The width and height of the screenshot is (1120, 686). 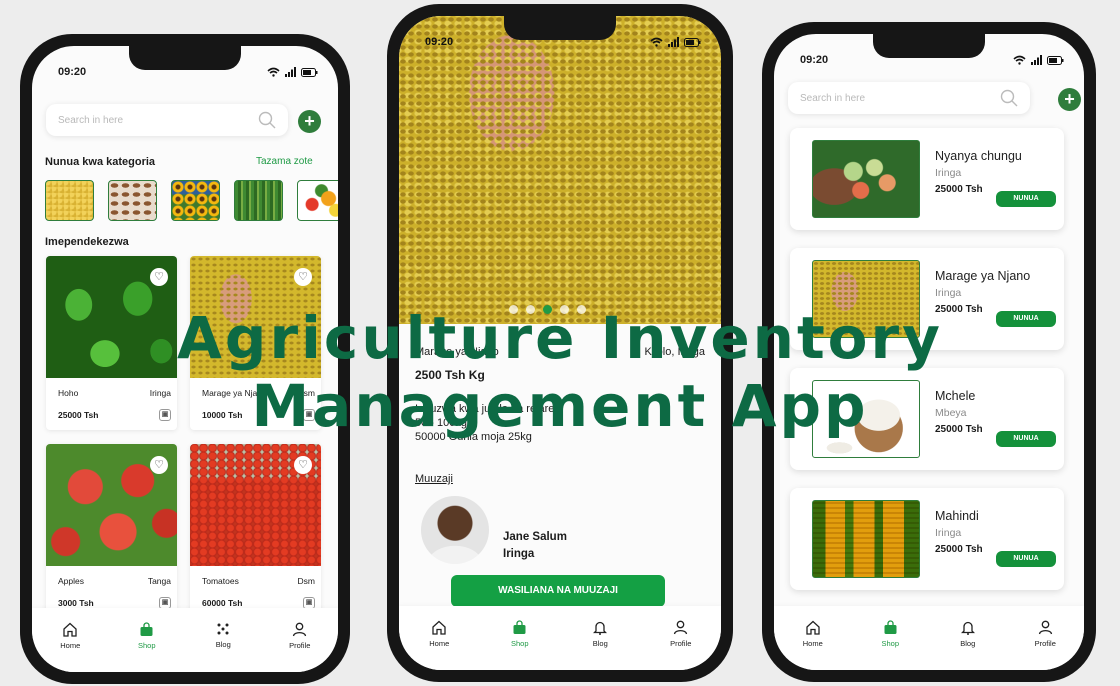 I want to click on item-image-rice, so click(x=866, y=419).